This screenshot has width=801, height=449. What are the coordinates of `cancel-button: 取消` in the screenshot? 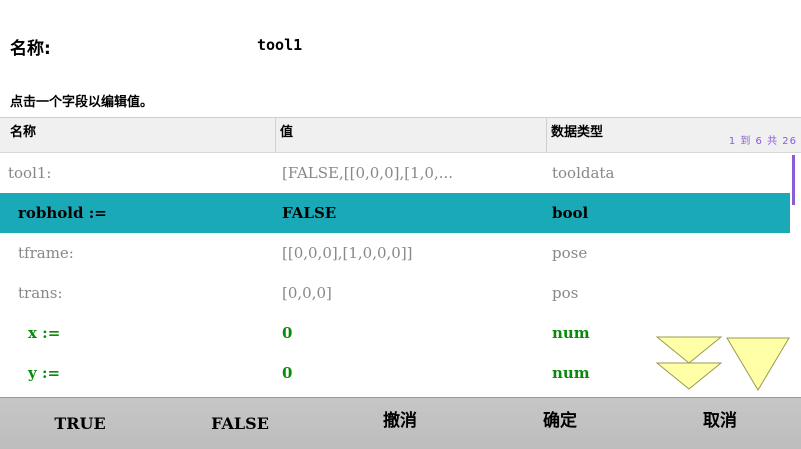 It's located at (720, 423).